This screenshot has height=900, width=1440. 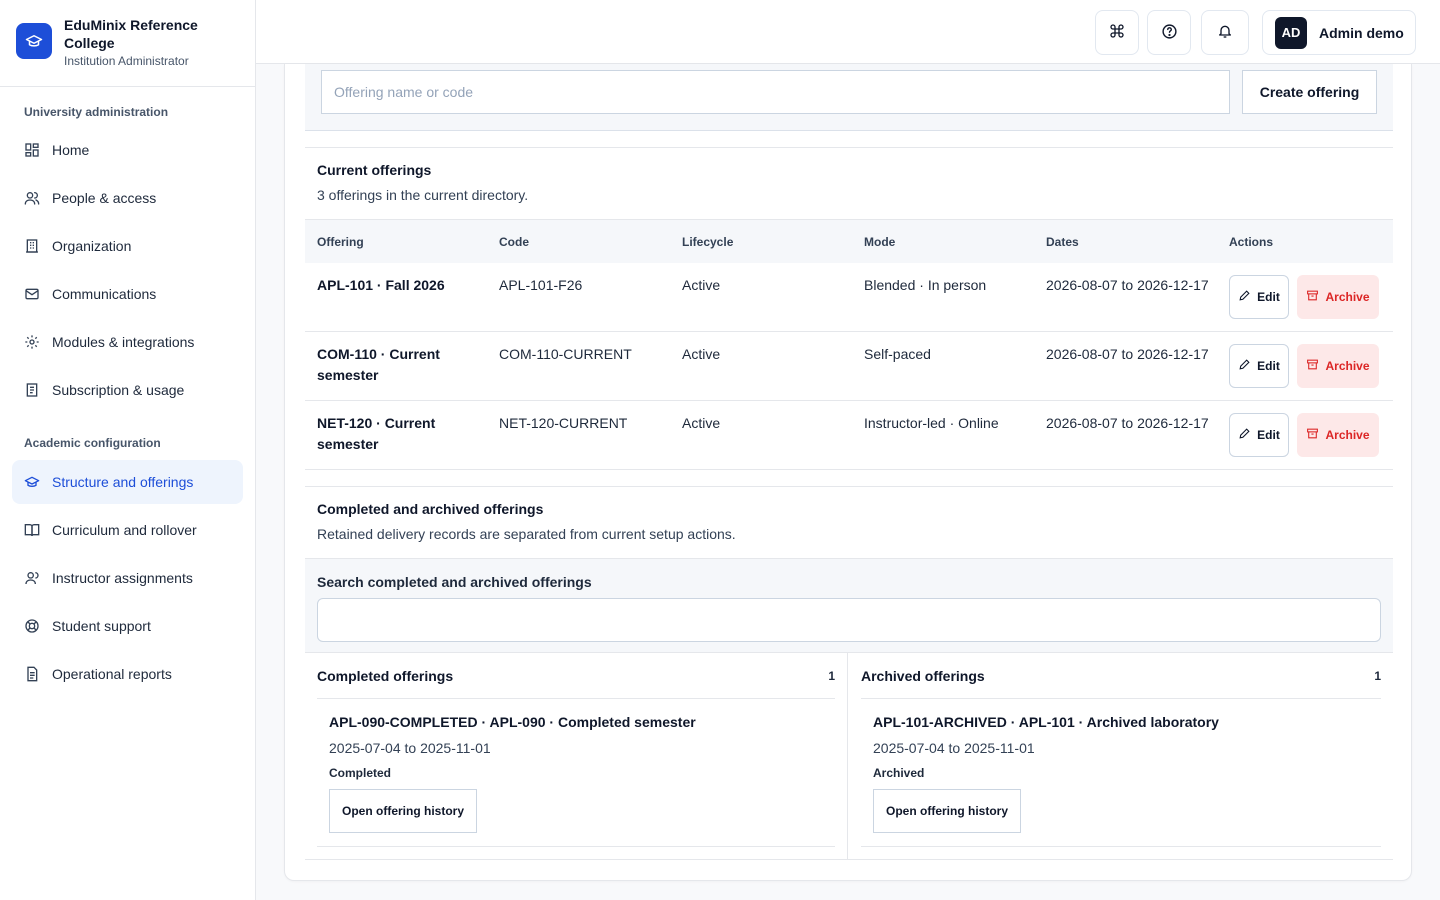 I want to click on sidebar-item-people-access: People & access, so click(x=127, y=198).